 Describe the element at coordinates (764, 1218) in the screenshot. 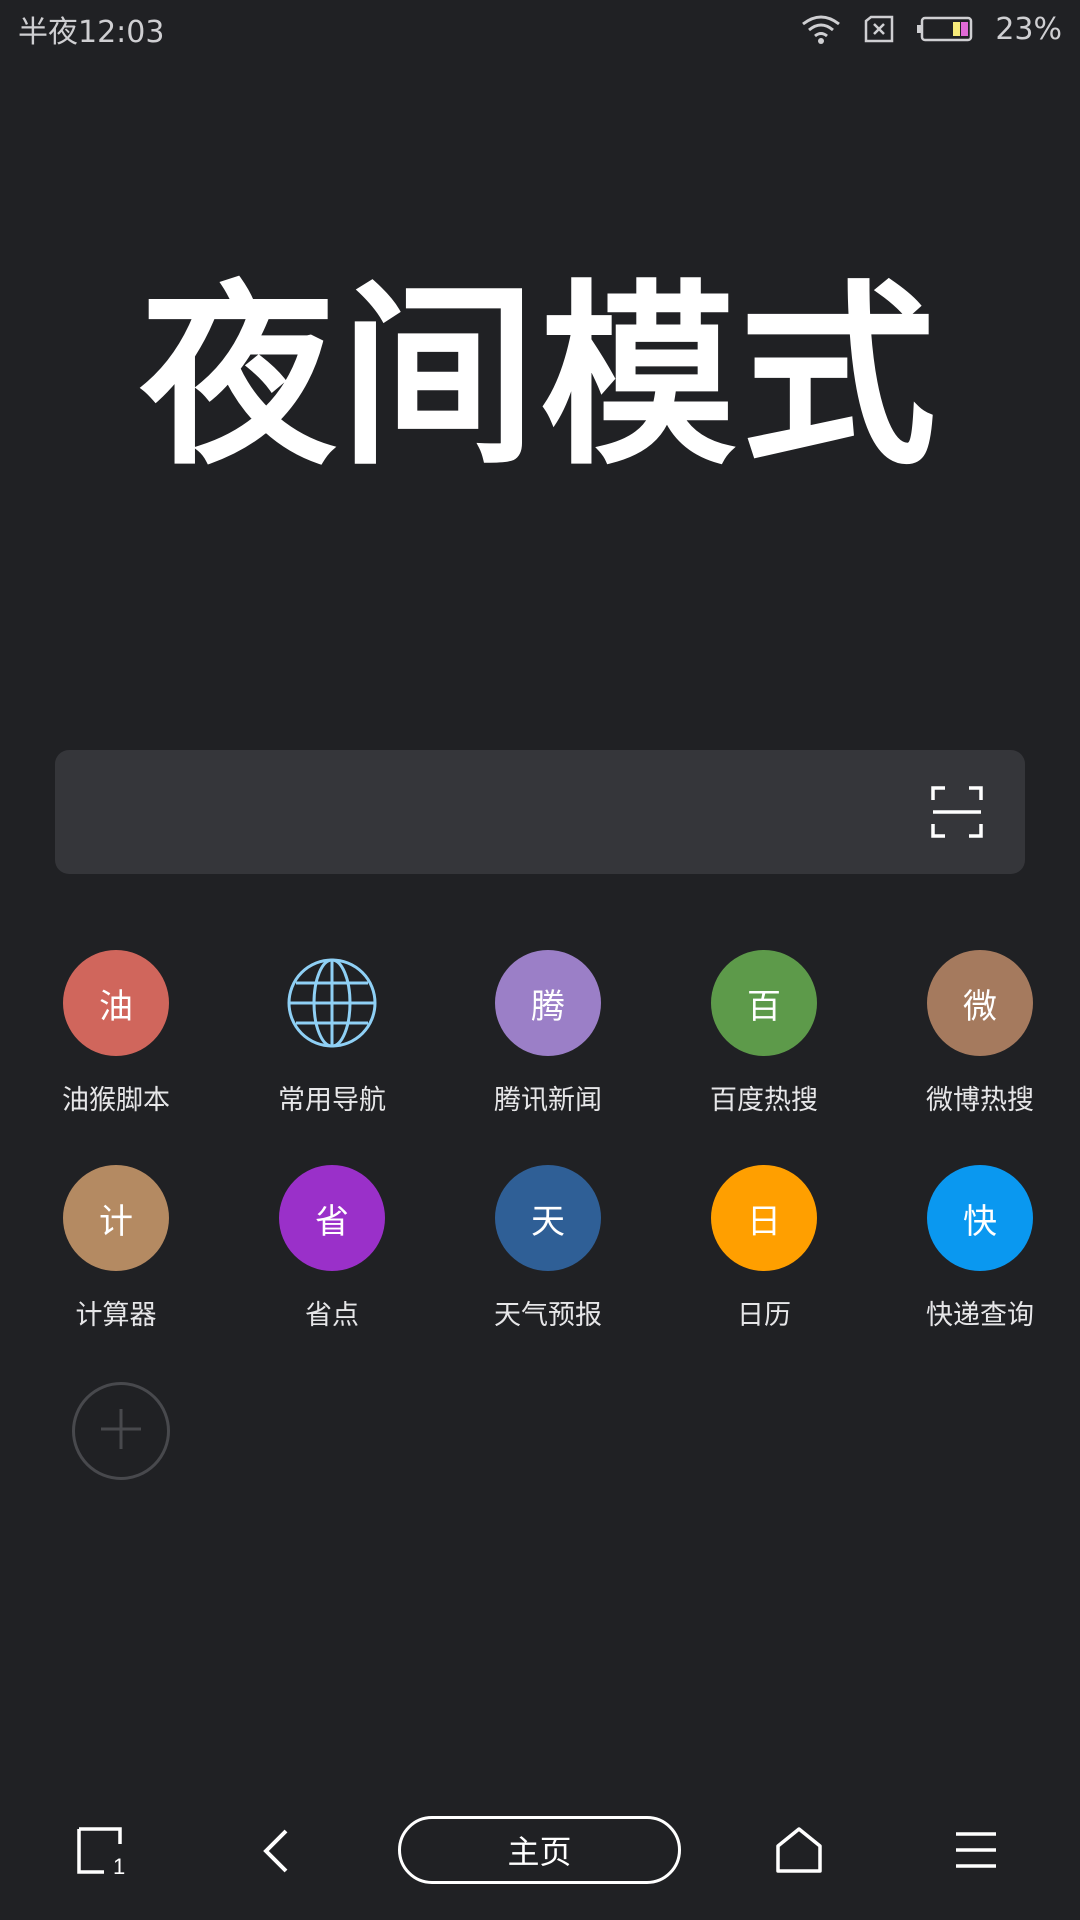

I see `shortcut-calendar-icon: 日` at that location.